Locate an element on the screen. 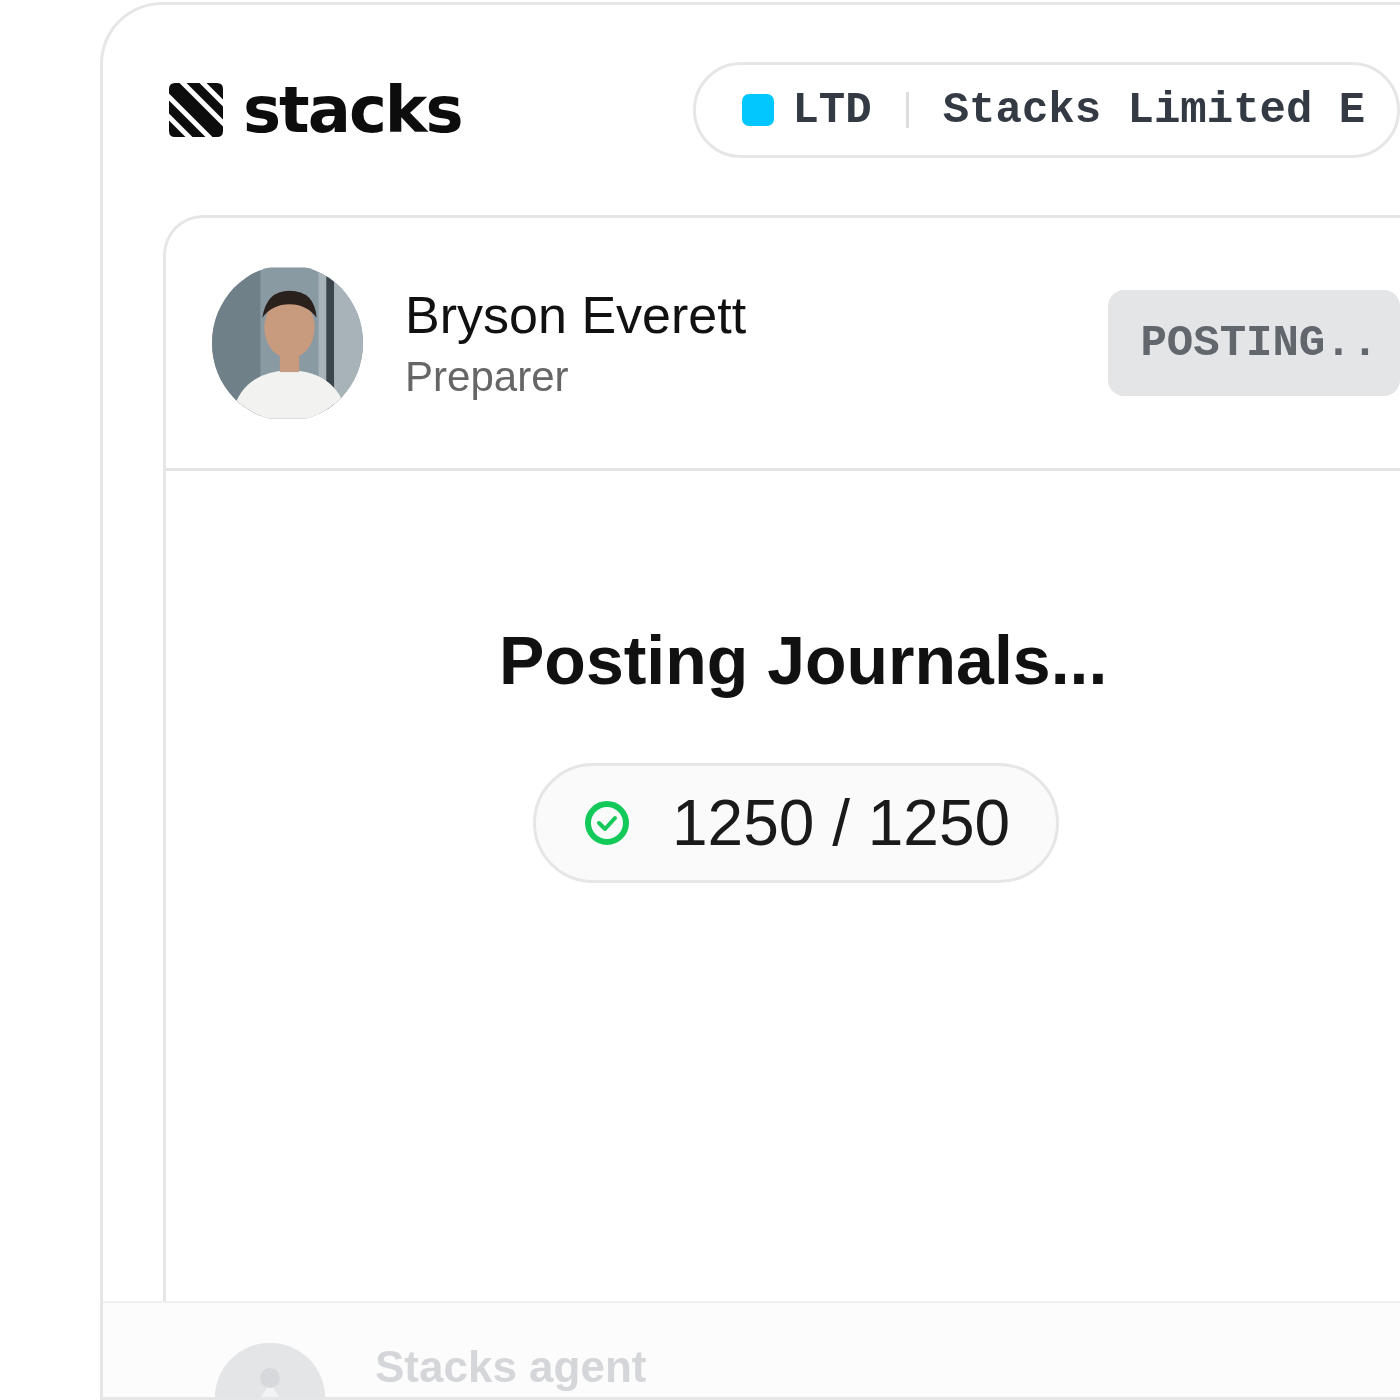 This screenshot has width=1400, height=1400. entity-icon is located at coordinates (758, 110).